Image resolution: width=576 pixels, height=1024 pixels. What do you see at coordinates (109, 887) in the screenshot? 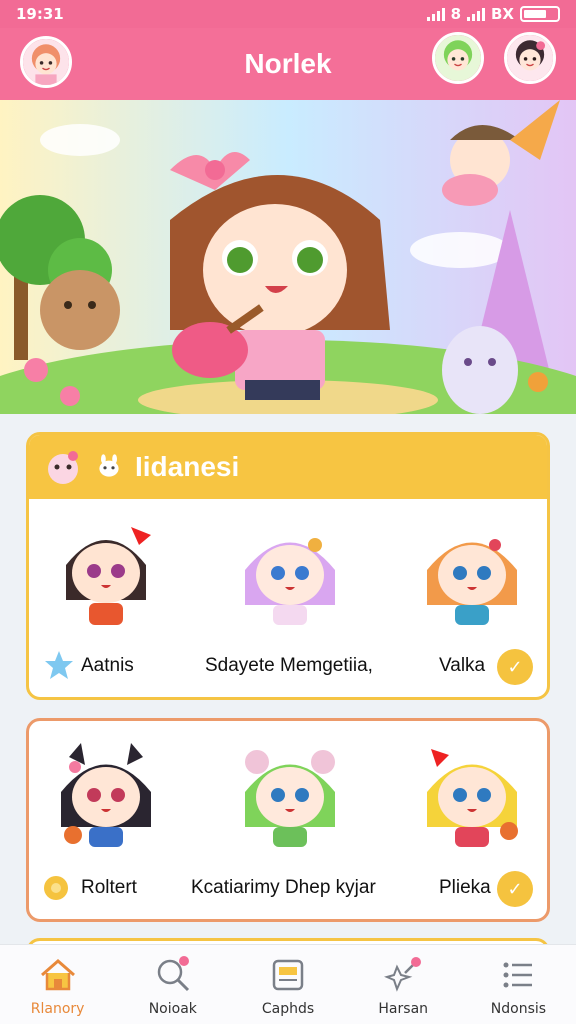
I see `character-name: Roltert` at bounding box center [109, 887].